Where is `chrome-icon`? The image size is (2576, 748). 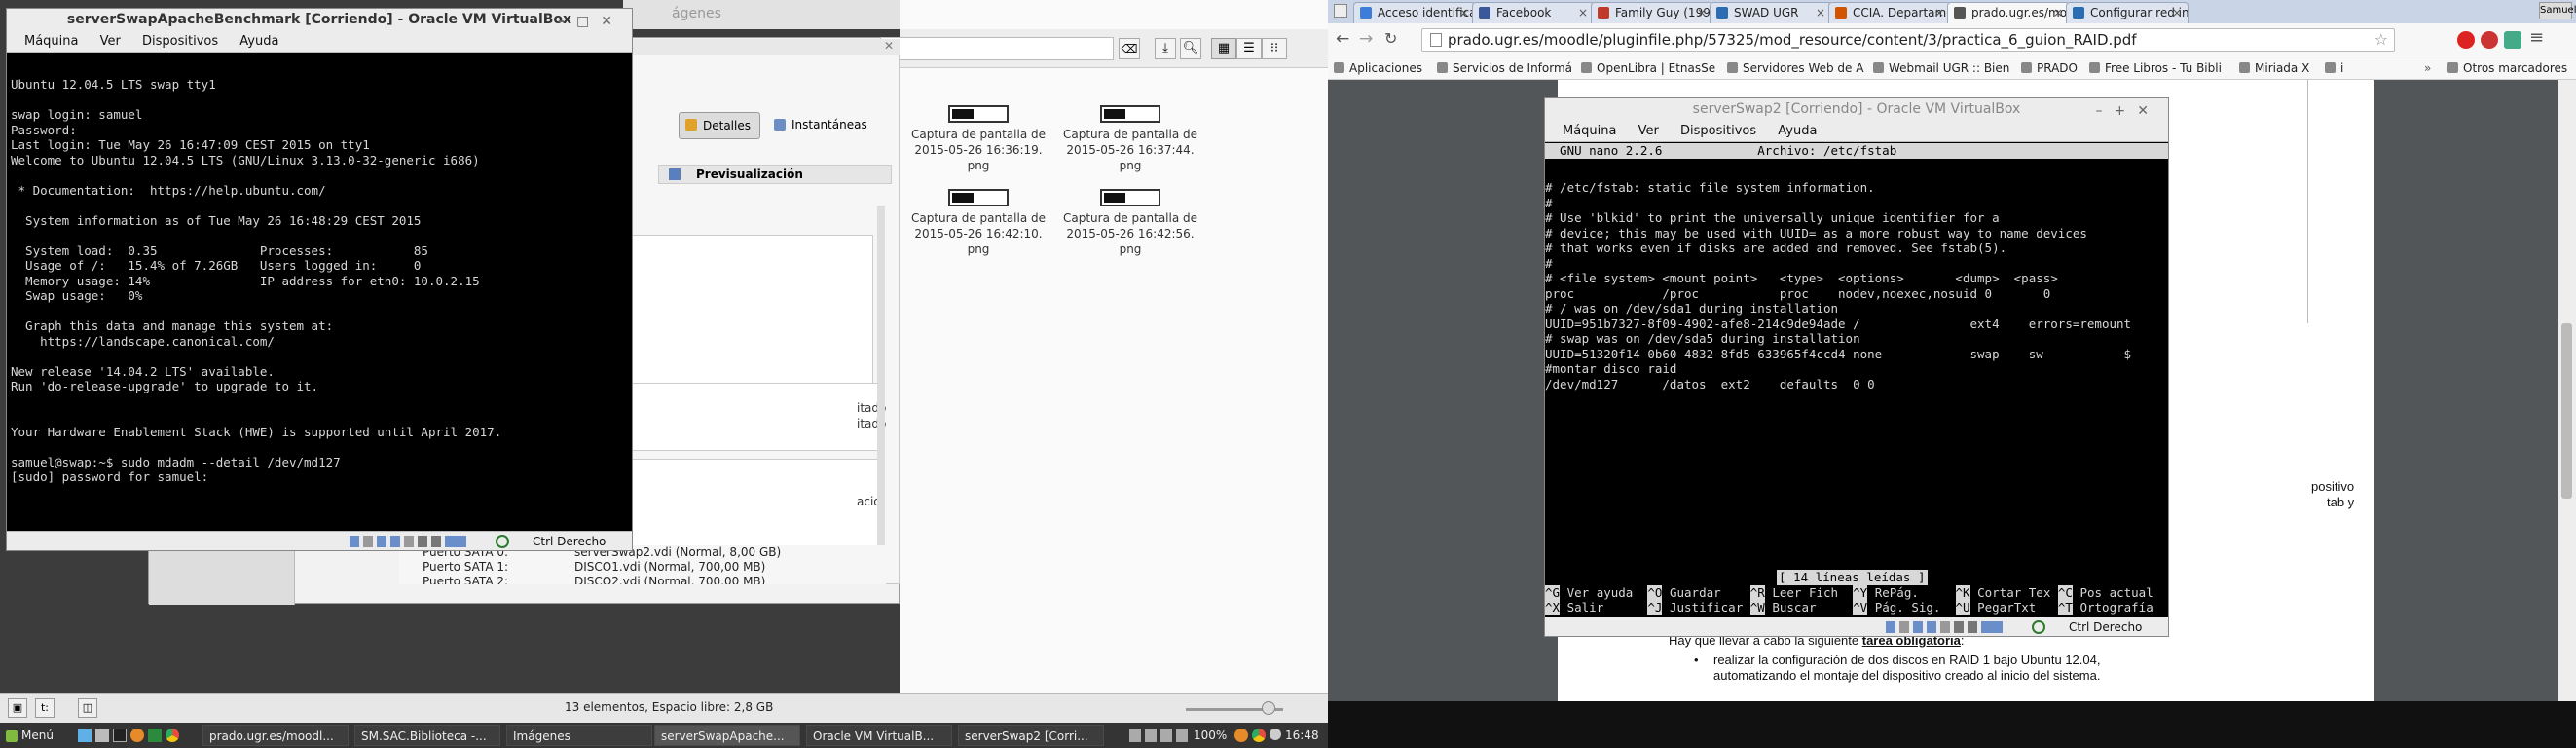 chrome-icon is located at coordinates (172, 736).